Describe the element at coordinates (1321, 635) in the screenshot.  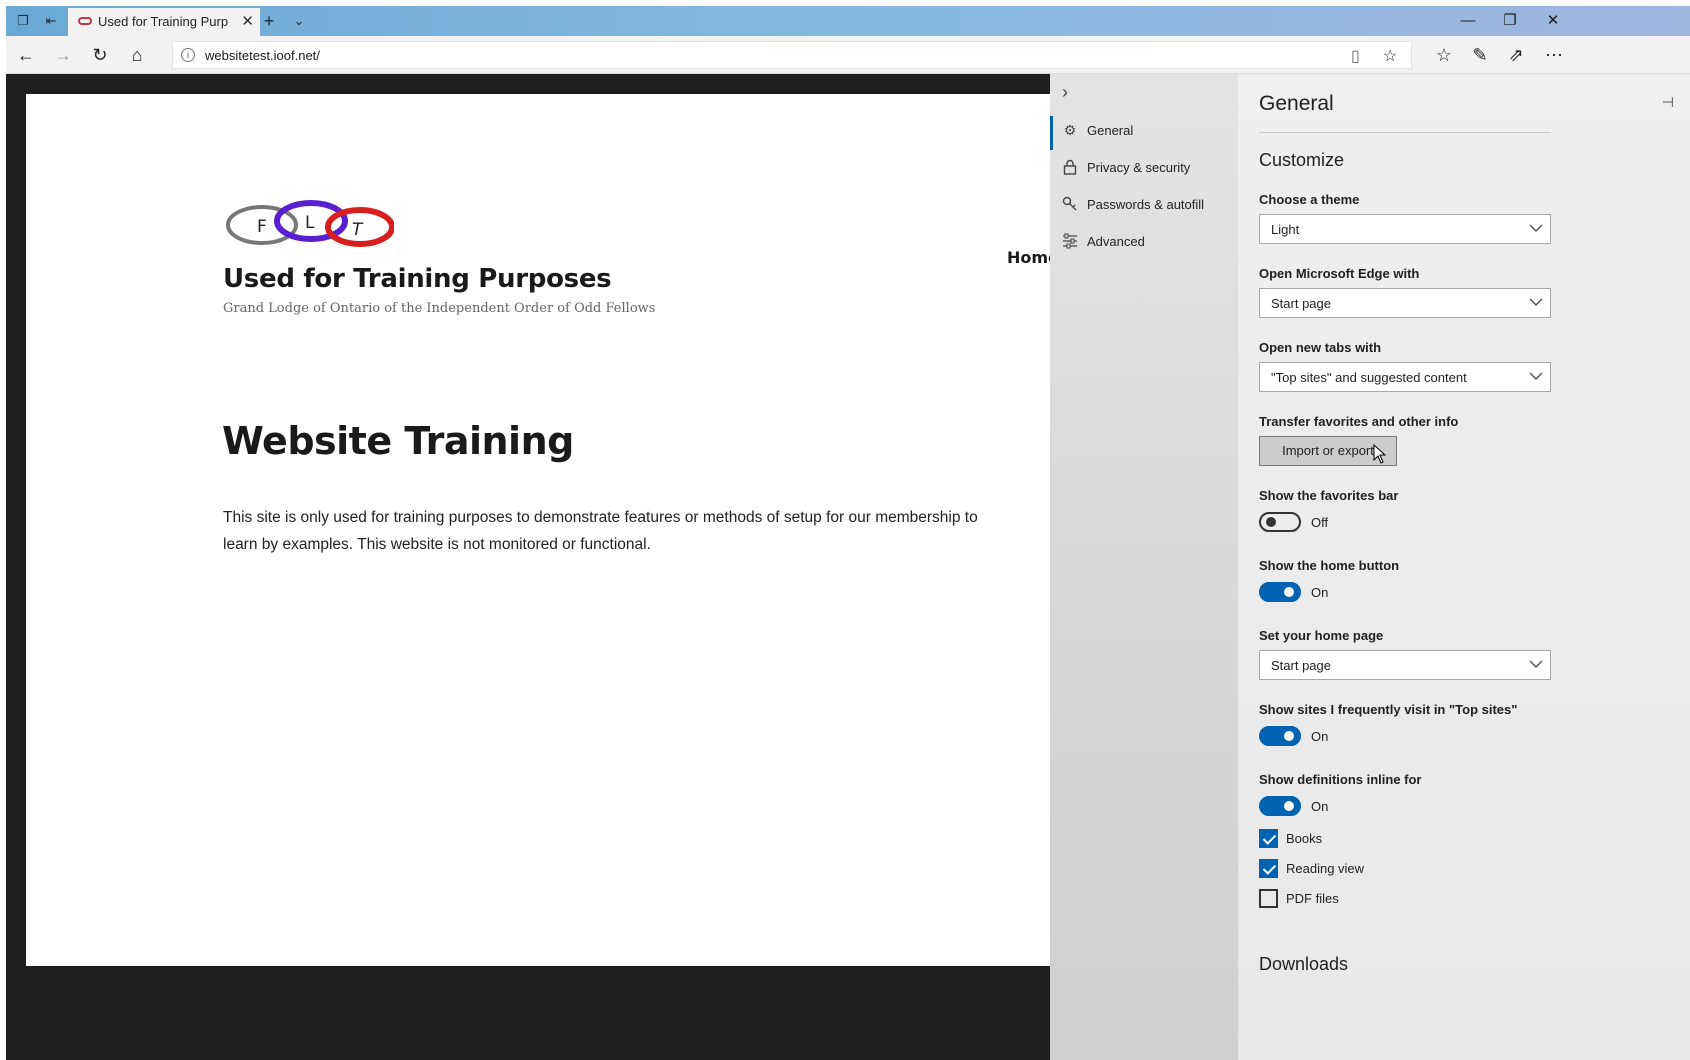
I see `home-page-label: Set your home page` at that location.